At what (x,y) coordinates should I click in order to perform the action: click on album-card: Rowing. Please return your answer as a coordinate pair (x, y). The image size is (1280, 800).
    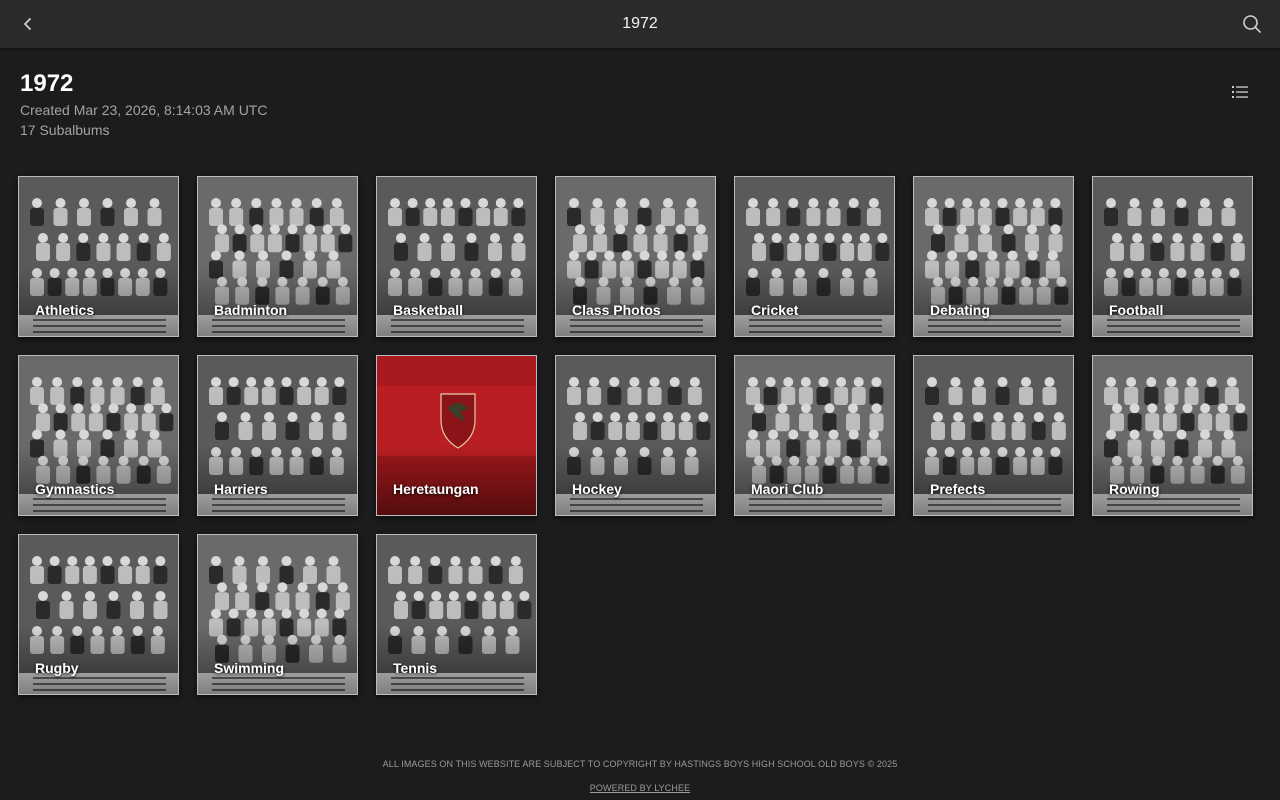
    Looking at the image, I should click on (1172, 435).